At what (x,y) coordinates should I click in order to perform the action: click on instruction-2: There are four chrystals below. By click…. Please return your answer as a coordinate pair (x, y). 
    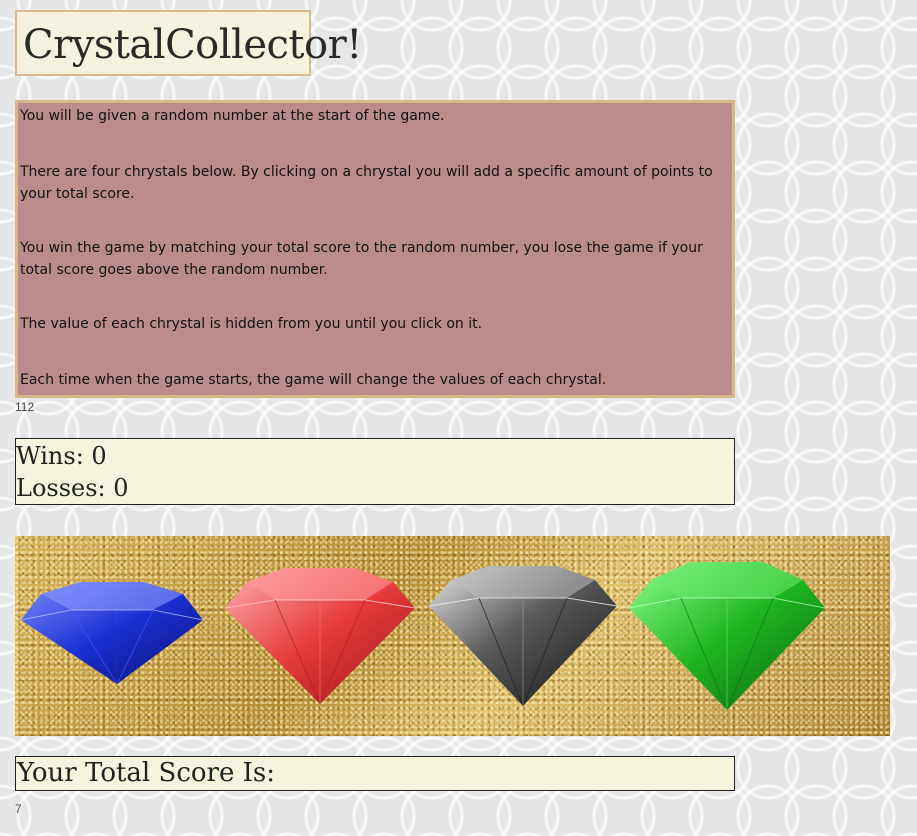
    Looking at the image, I should click on (366, 183).